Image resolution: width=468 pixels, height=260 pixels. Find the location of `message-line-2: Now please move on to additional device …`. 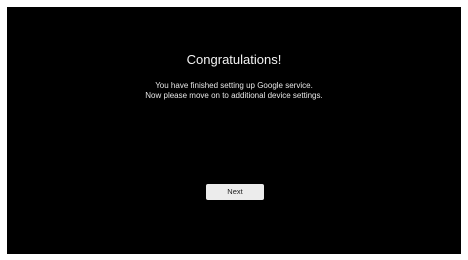

message-line-2: Now please move on to additional device … is located at coordinates (234, 95).